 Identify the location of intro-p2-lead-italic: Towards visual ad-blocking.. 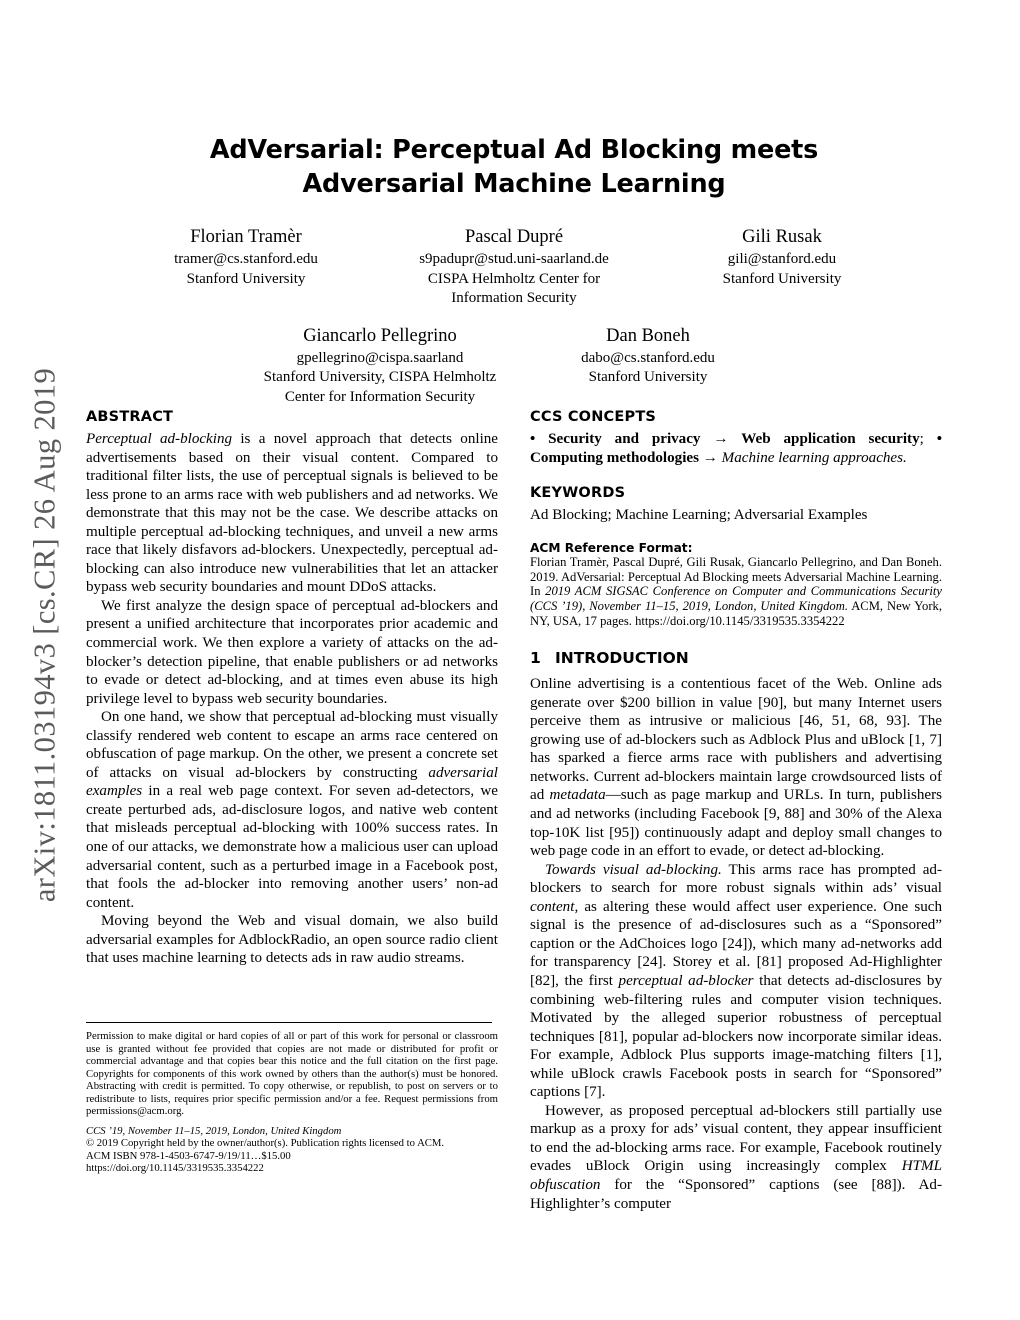
(633, 869).